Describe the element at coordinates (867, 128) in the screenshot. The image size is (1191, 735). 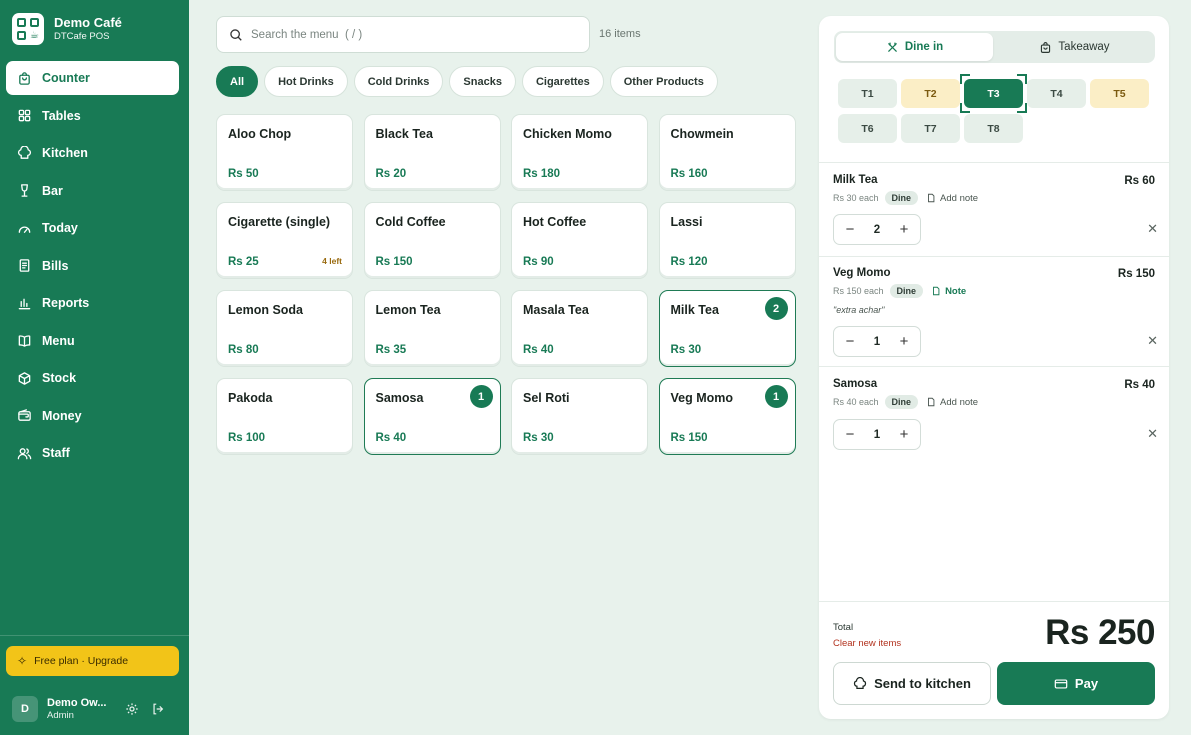
I see `table-button-t6: T6` at that location.